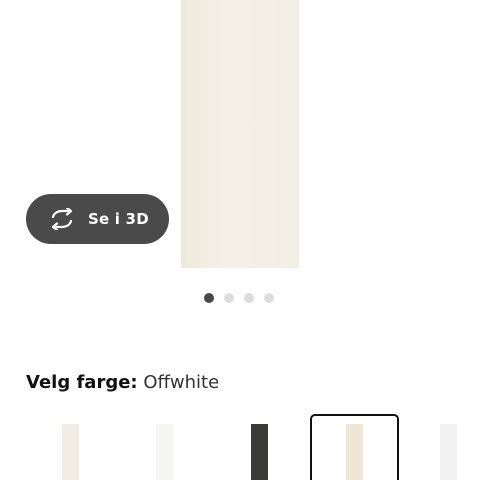 The width and height of the screenshot is (480, 480). I want to click on color-picker-heading: Velg farge: Offwhite, so click(122, 382).